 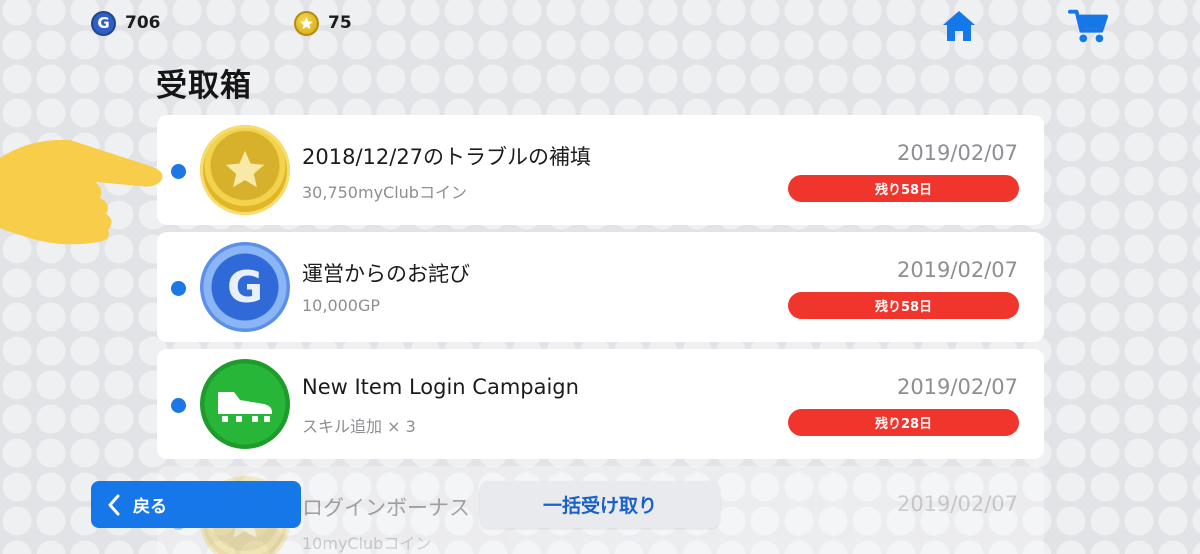 I want to click on home-icon, so click(x=959, y=26).